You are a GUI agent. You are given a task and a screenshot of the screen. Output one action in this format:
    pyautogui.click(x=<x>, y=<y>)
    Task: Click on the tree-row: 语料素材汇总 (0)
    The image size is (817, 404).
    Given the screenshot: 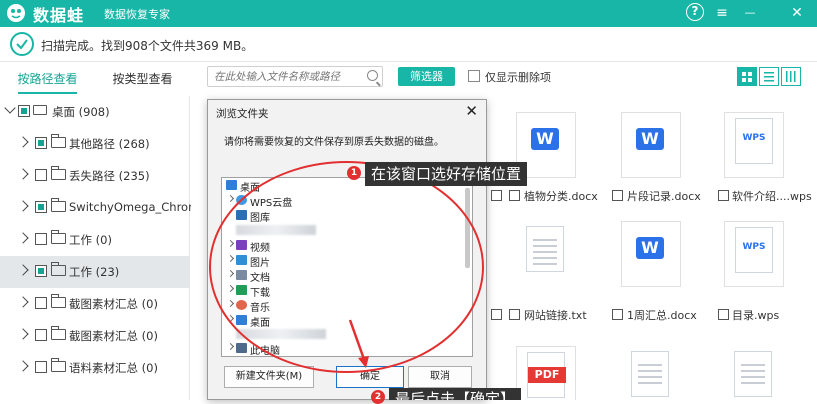 What is the action you would take?
    pyautogui.click(x=95, y=368)
    